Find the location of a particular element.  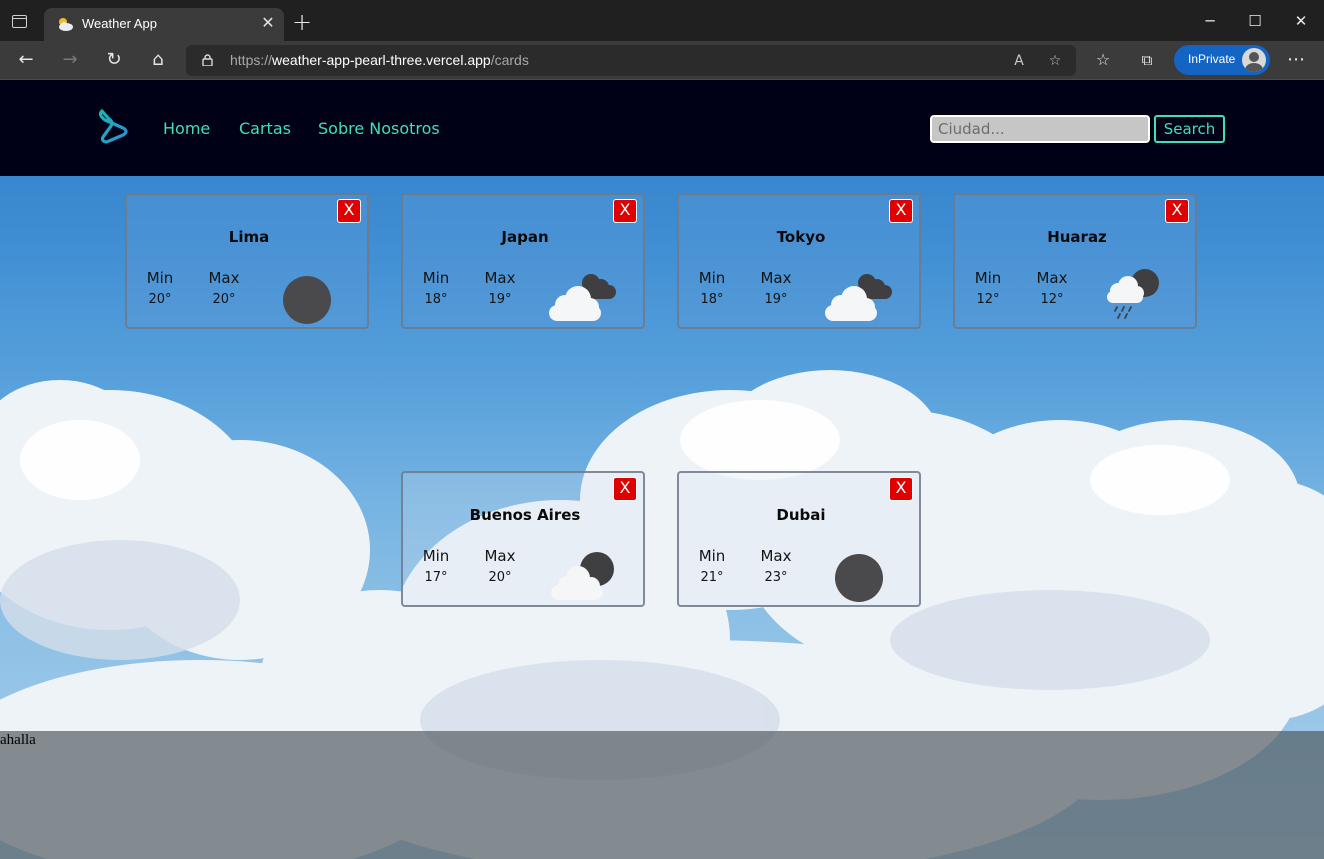

city-card-lima: X Lima Min Max 20° 20° is located at coordinates (247, 261).